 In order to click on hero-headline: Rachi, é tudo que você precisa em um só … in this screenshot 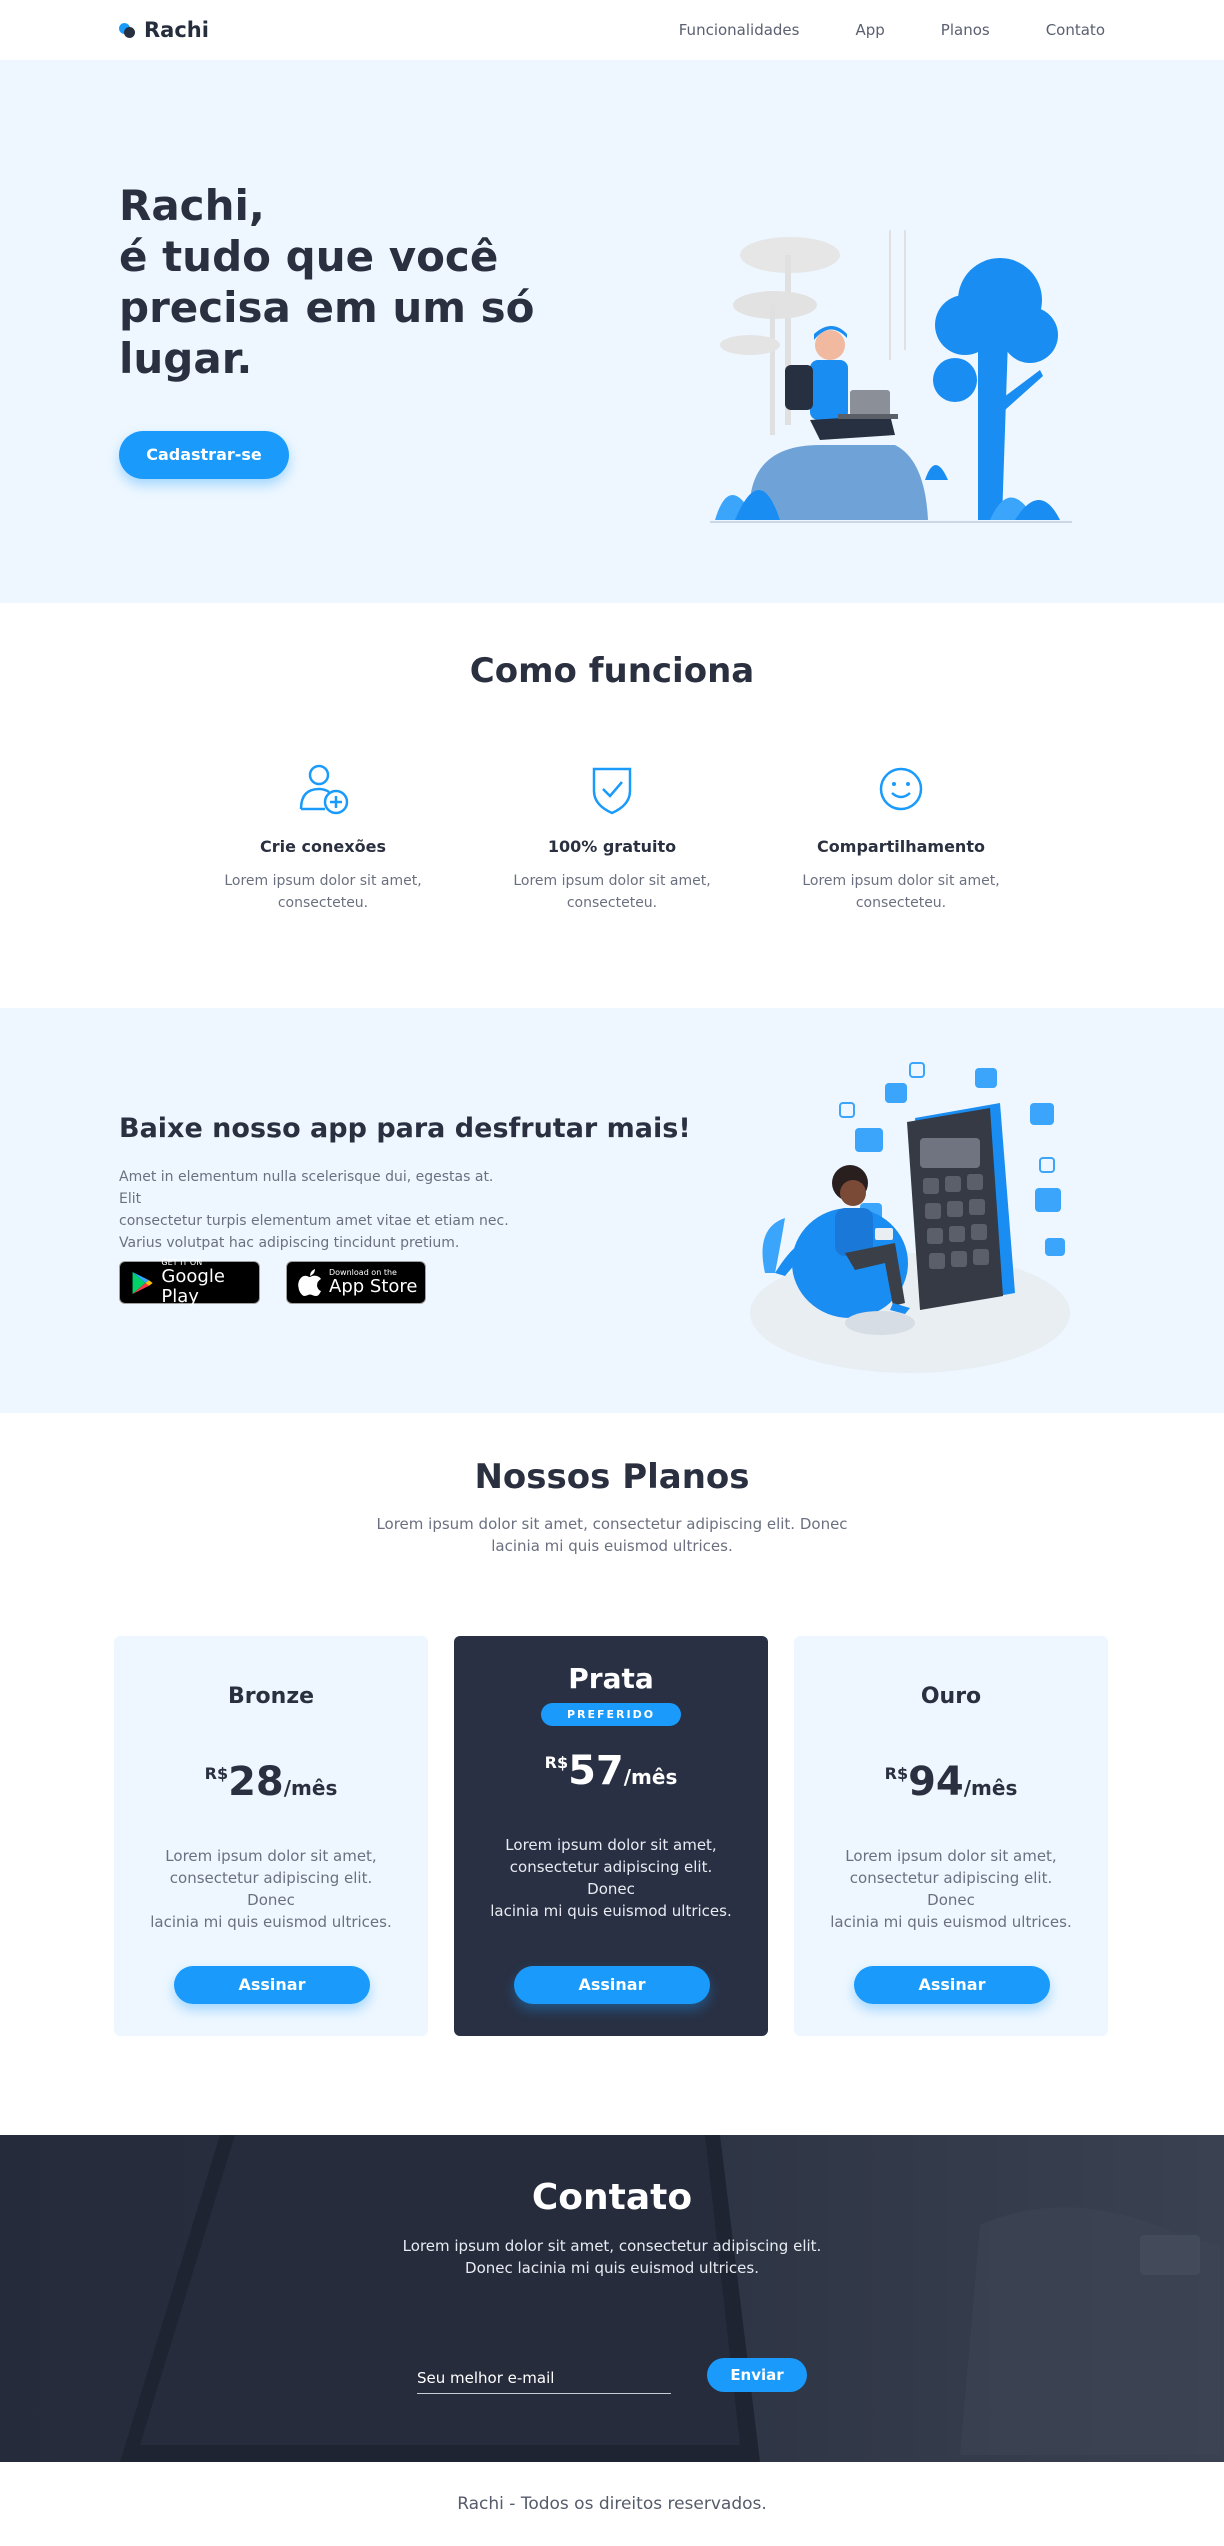, I will do `click(329, 282)`.